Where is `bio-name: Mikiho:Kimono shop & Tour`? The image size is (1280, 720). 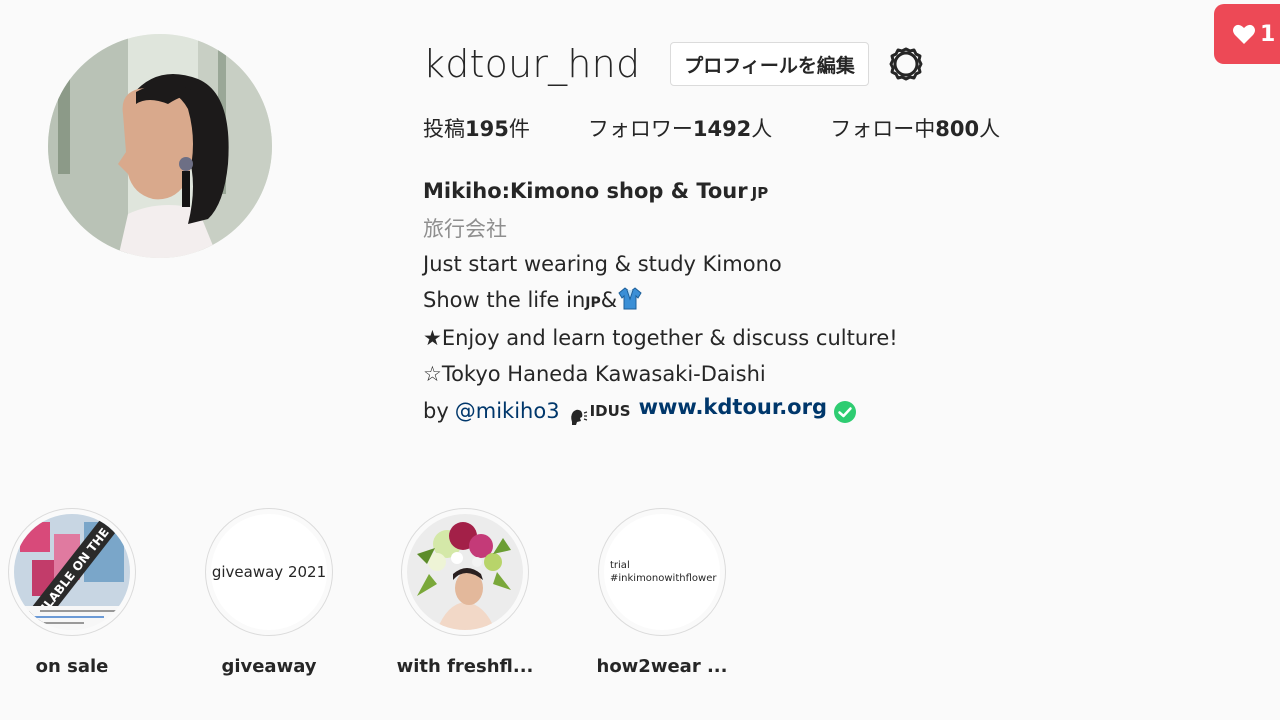
bio-name: Mikiho:Kimono shop & Tour is located at coordinates (585, 191).